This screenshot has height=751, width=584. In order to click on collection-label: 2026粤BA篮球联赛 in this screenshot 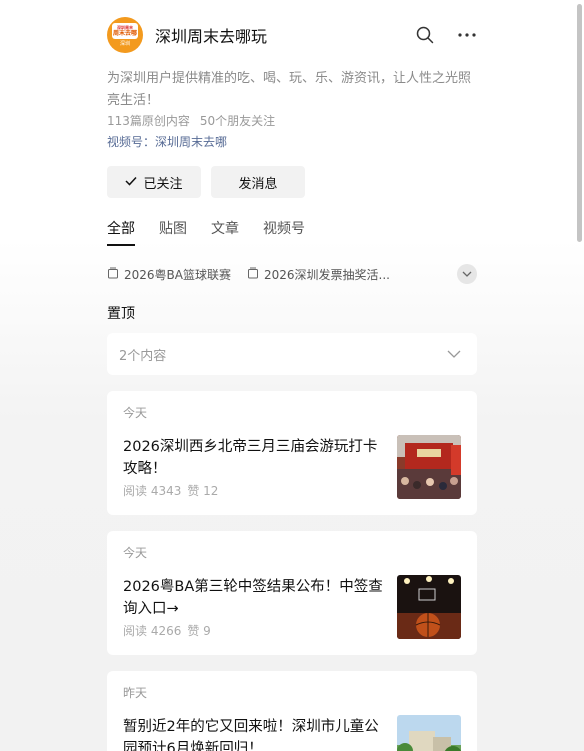, I will do `click(177, 274)`.